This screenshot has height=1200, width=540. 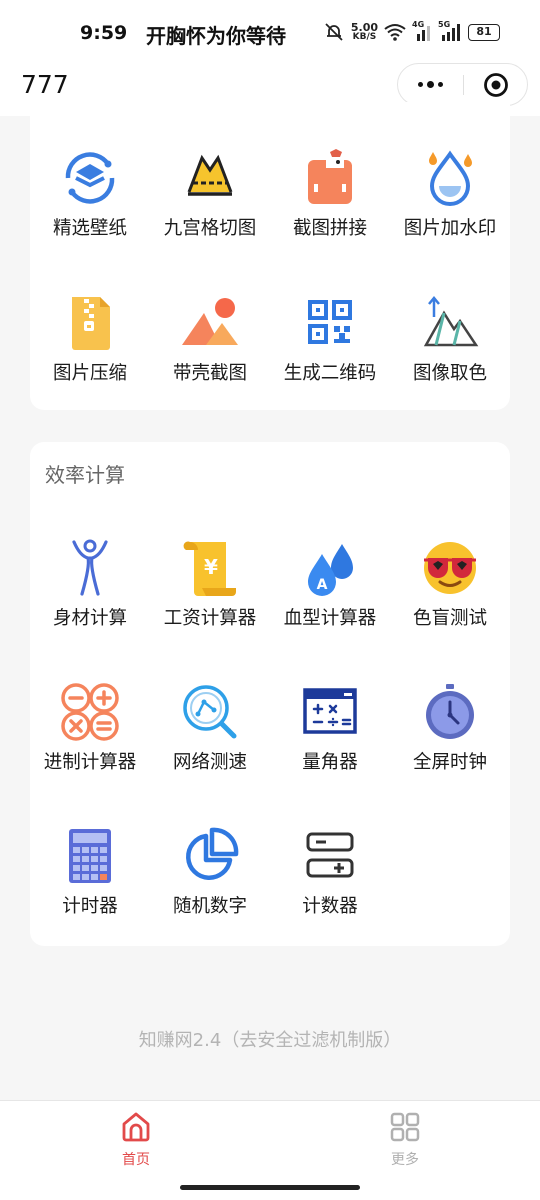 I want to click on tool-timer: 计时器, so click(x=90, y=881).